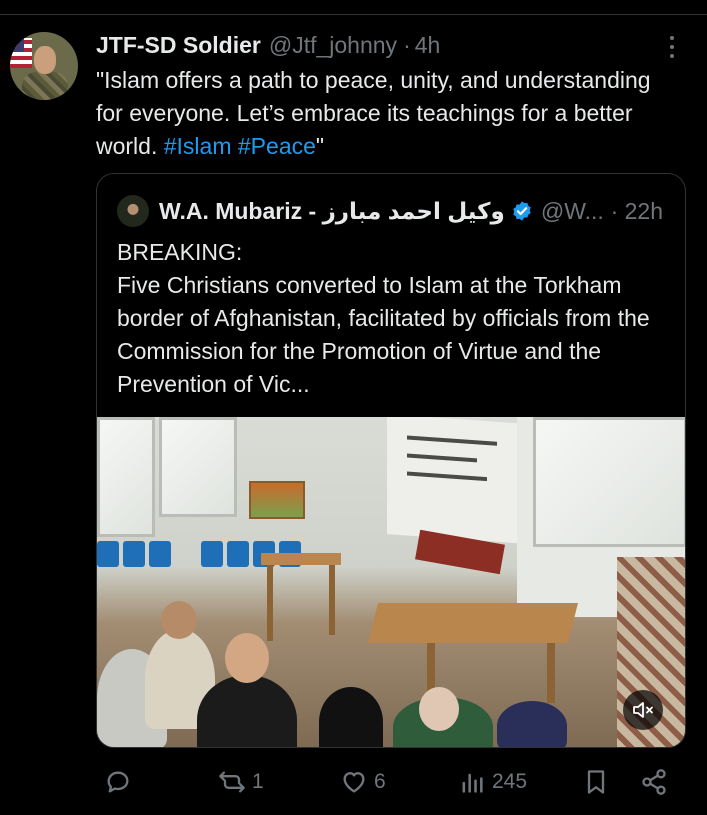 The image size is (707, 815). What do you see at coordinates (672, 47) in the screenshot?
I see `more-options-button` at bounding box center [672, 47].